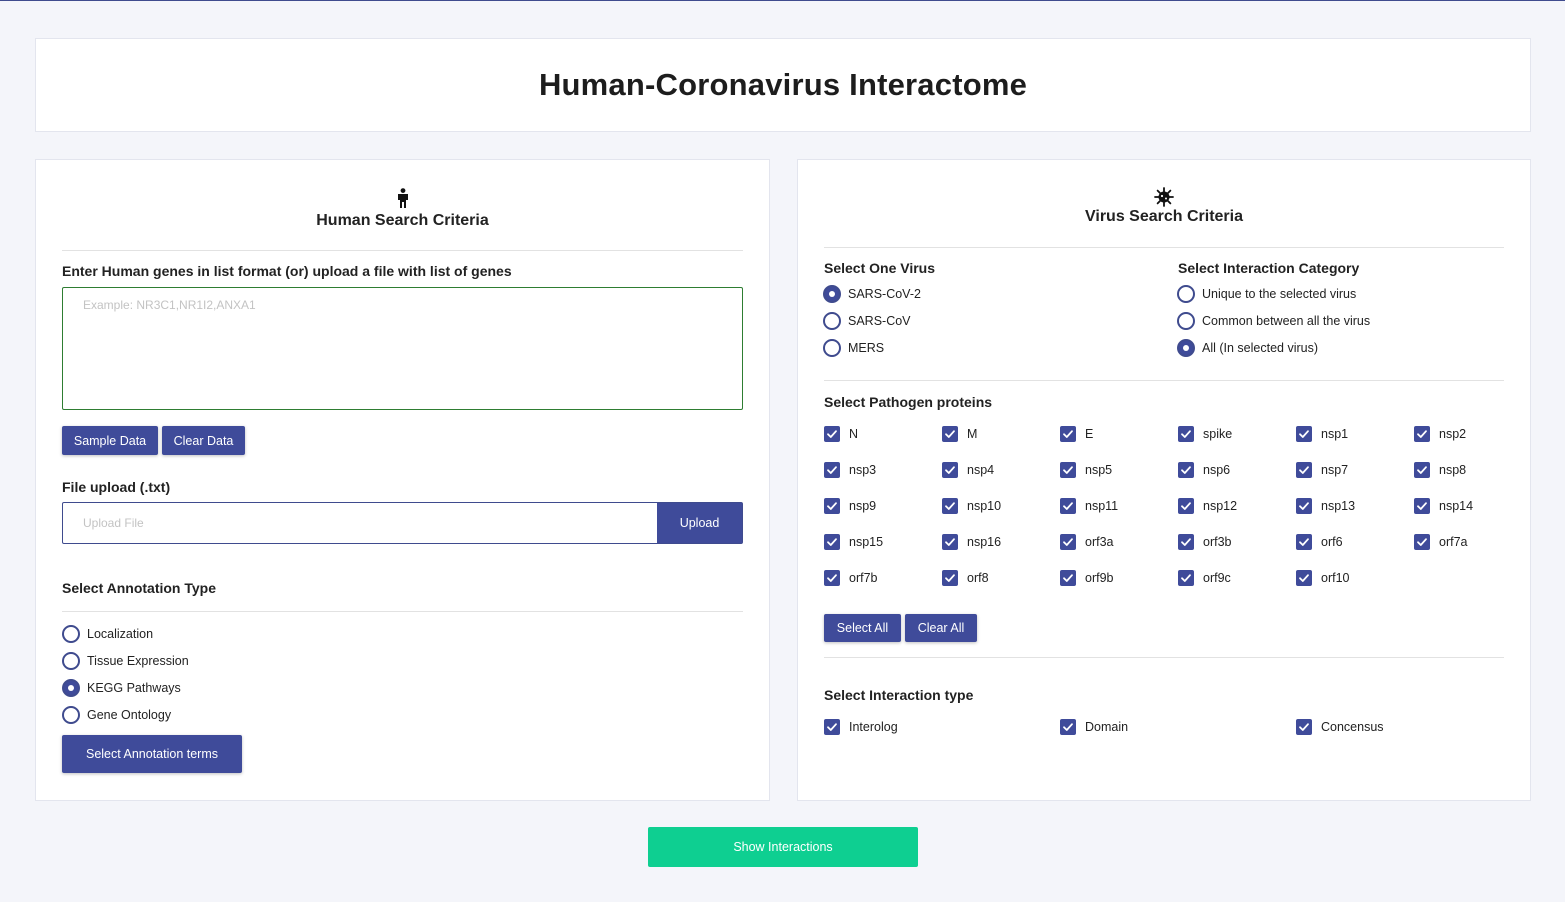  I want to click on protein-checkbox: nsp10, so click(971, 506).